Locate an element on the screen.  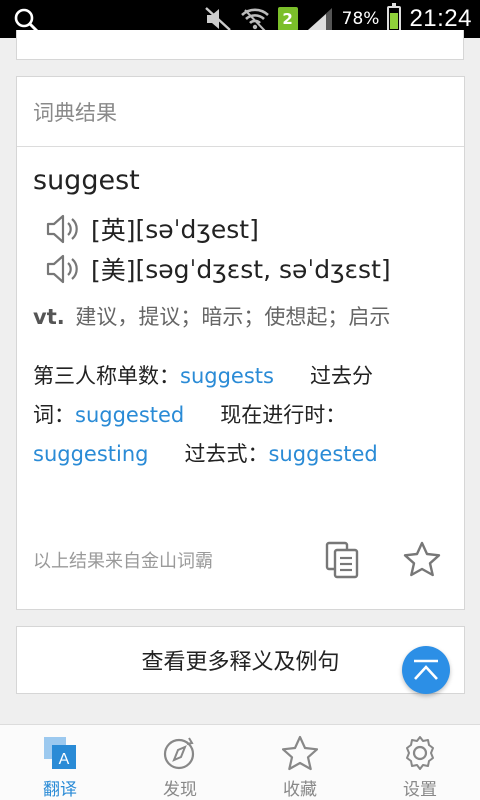
scroll-to-top-button is located at coordinates (426, 670).